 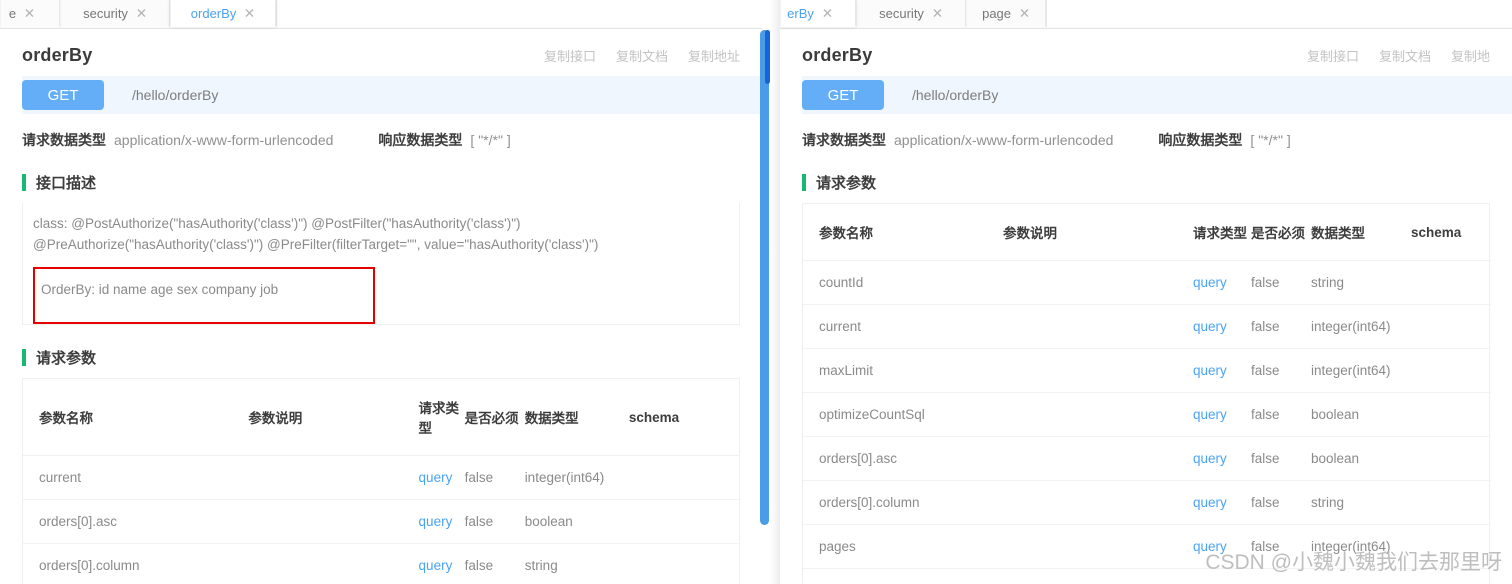 What do you see at coordinates (1281, 232) in the screenshot?
I see `col-required: 是否必须` at bounding box center [1281, 232].